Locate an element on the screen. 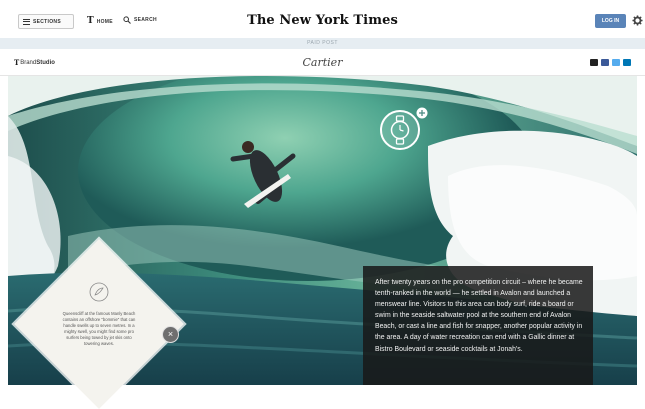 This screenshot has height=409, width=645. surf-fact-icon is located at coordinates (99, 292).